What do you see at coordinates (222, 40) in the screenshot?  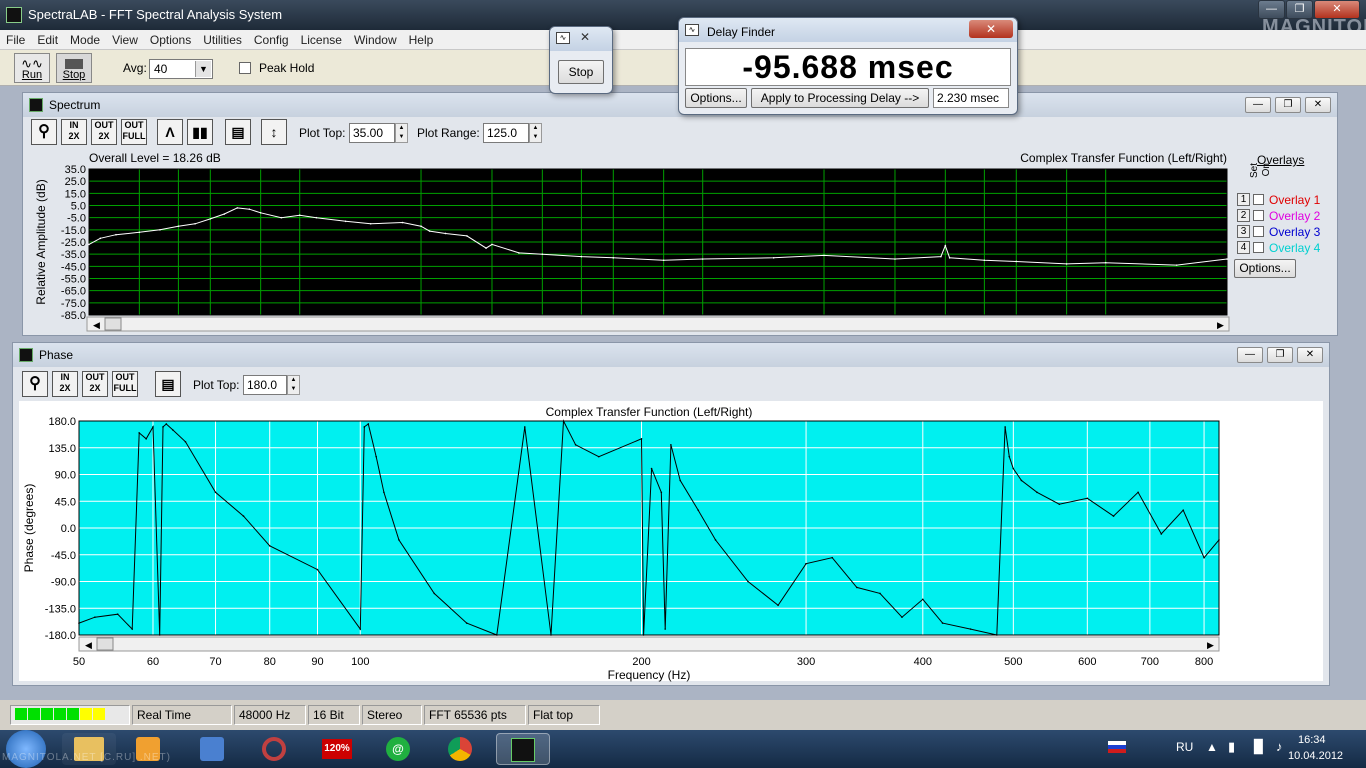 I see `menu-utilities: Utilities` at bounding box center [222, 40].